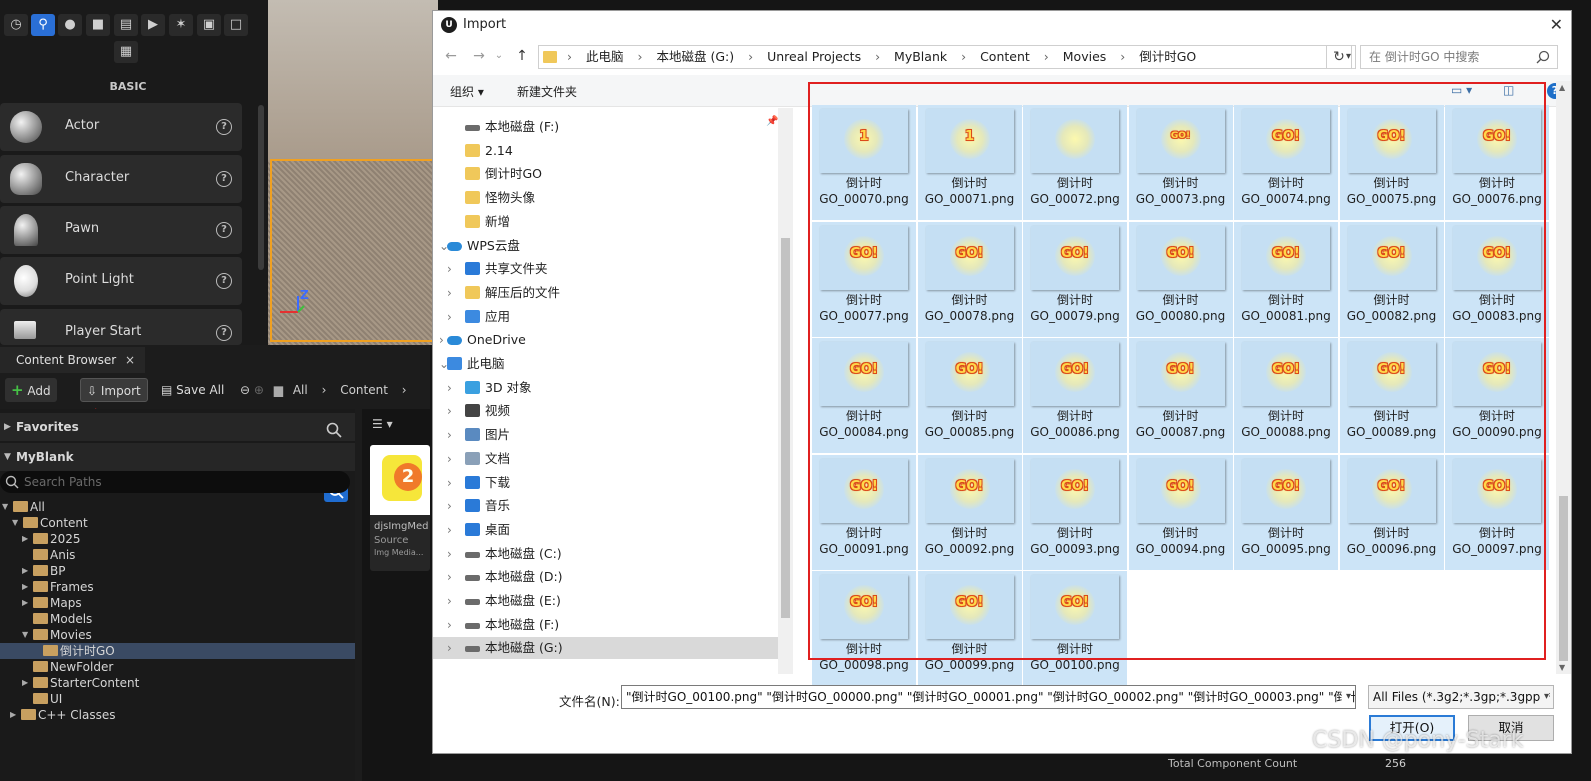 Image resolution: width=1591 pixels, height=781 pixels. Describe the element at coordinates (920, 56) in the screenshot. I see `breadcrumb-item: MyBlank` at that location.